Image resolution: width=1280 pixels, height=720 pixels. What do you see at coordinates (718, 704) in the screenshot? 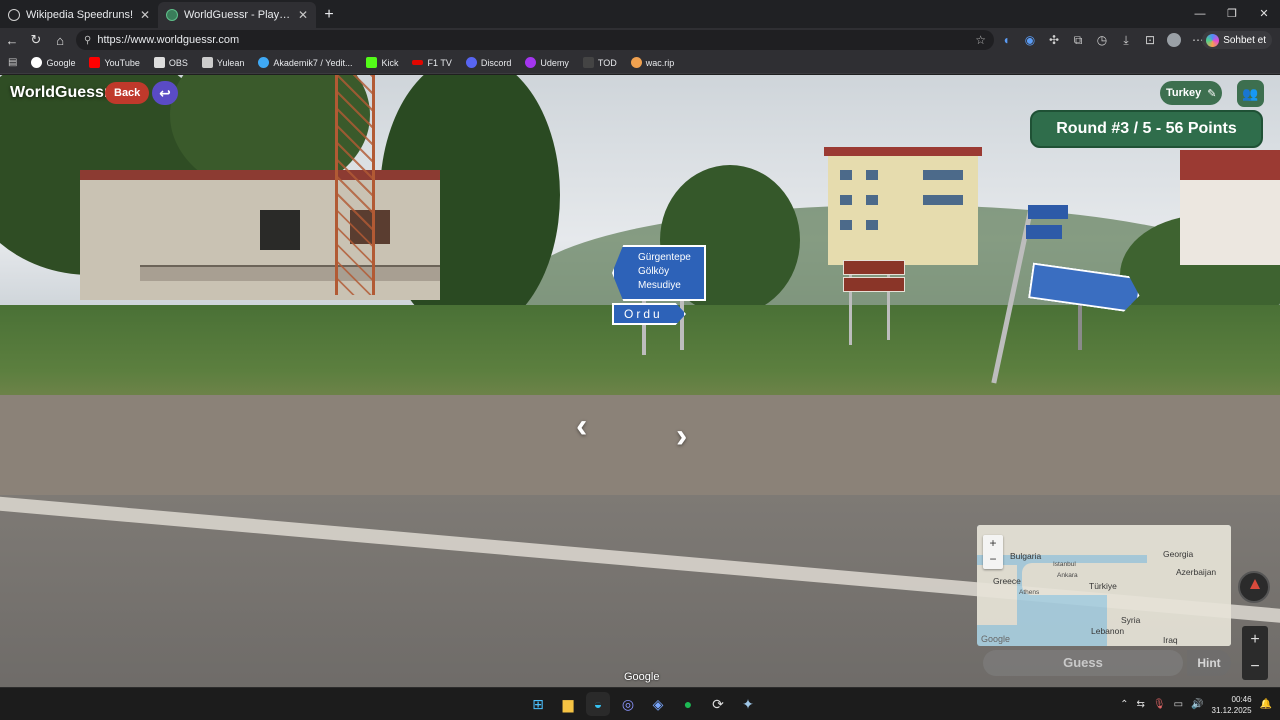
I see `app-icon: ⟳` at bounding box center [718, 704].